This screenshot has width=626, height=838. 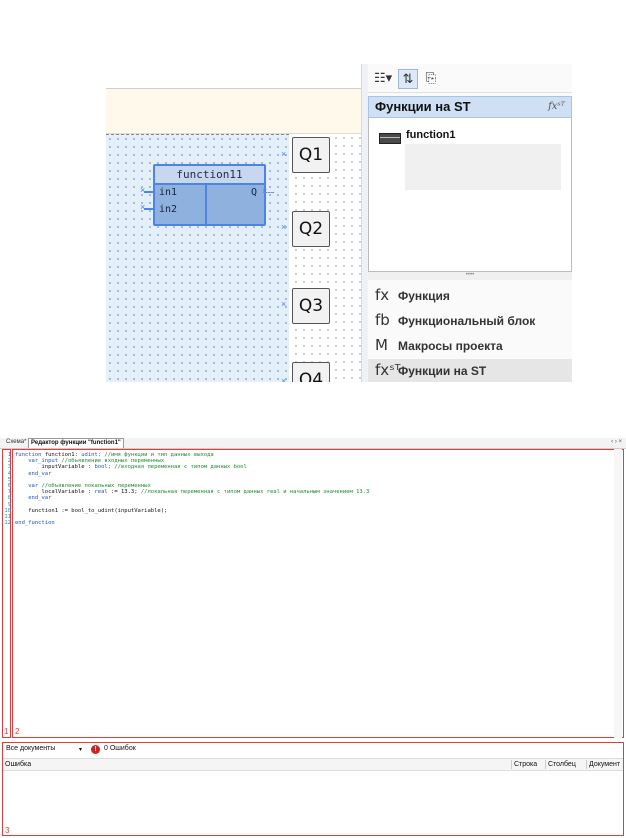 I want to click on st-function-icon: fxˢᵀ, so click(x=556, y=106).